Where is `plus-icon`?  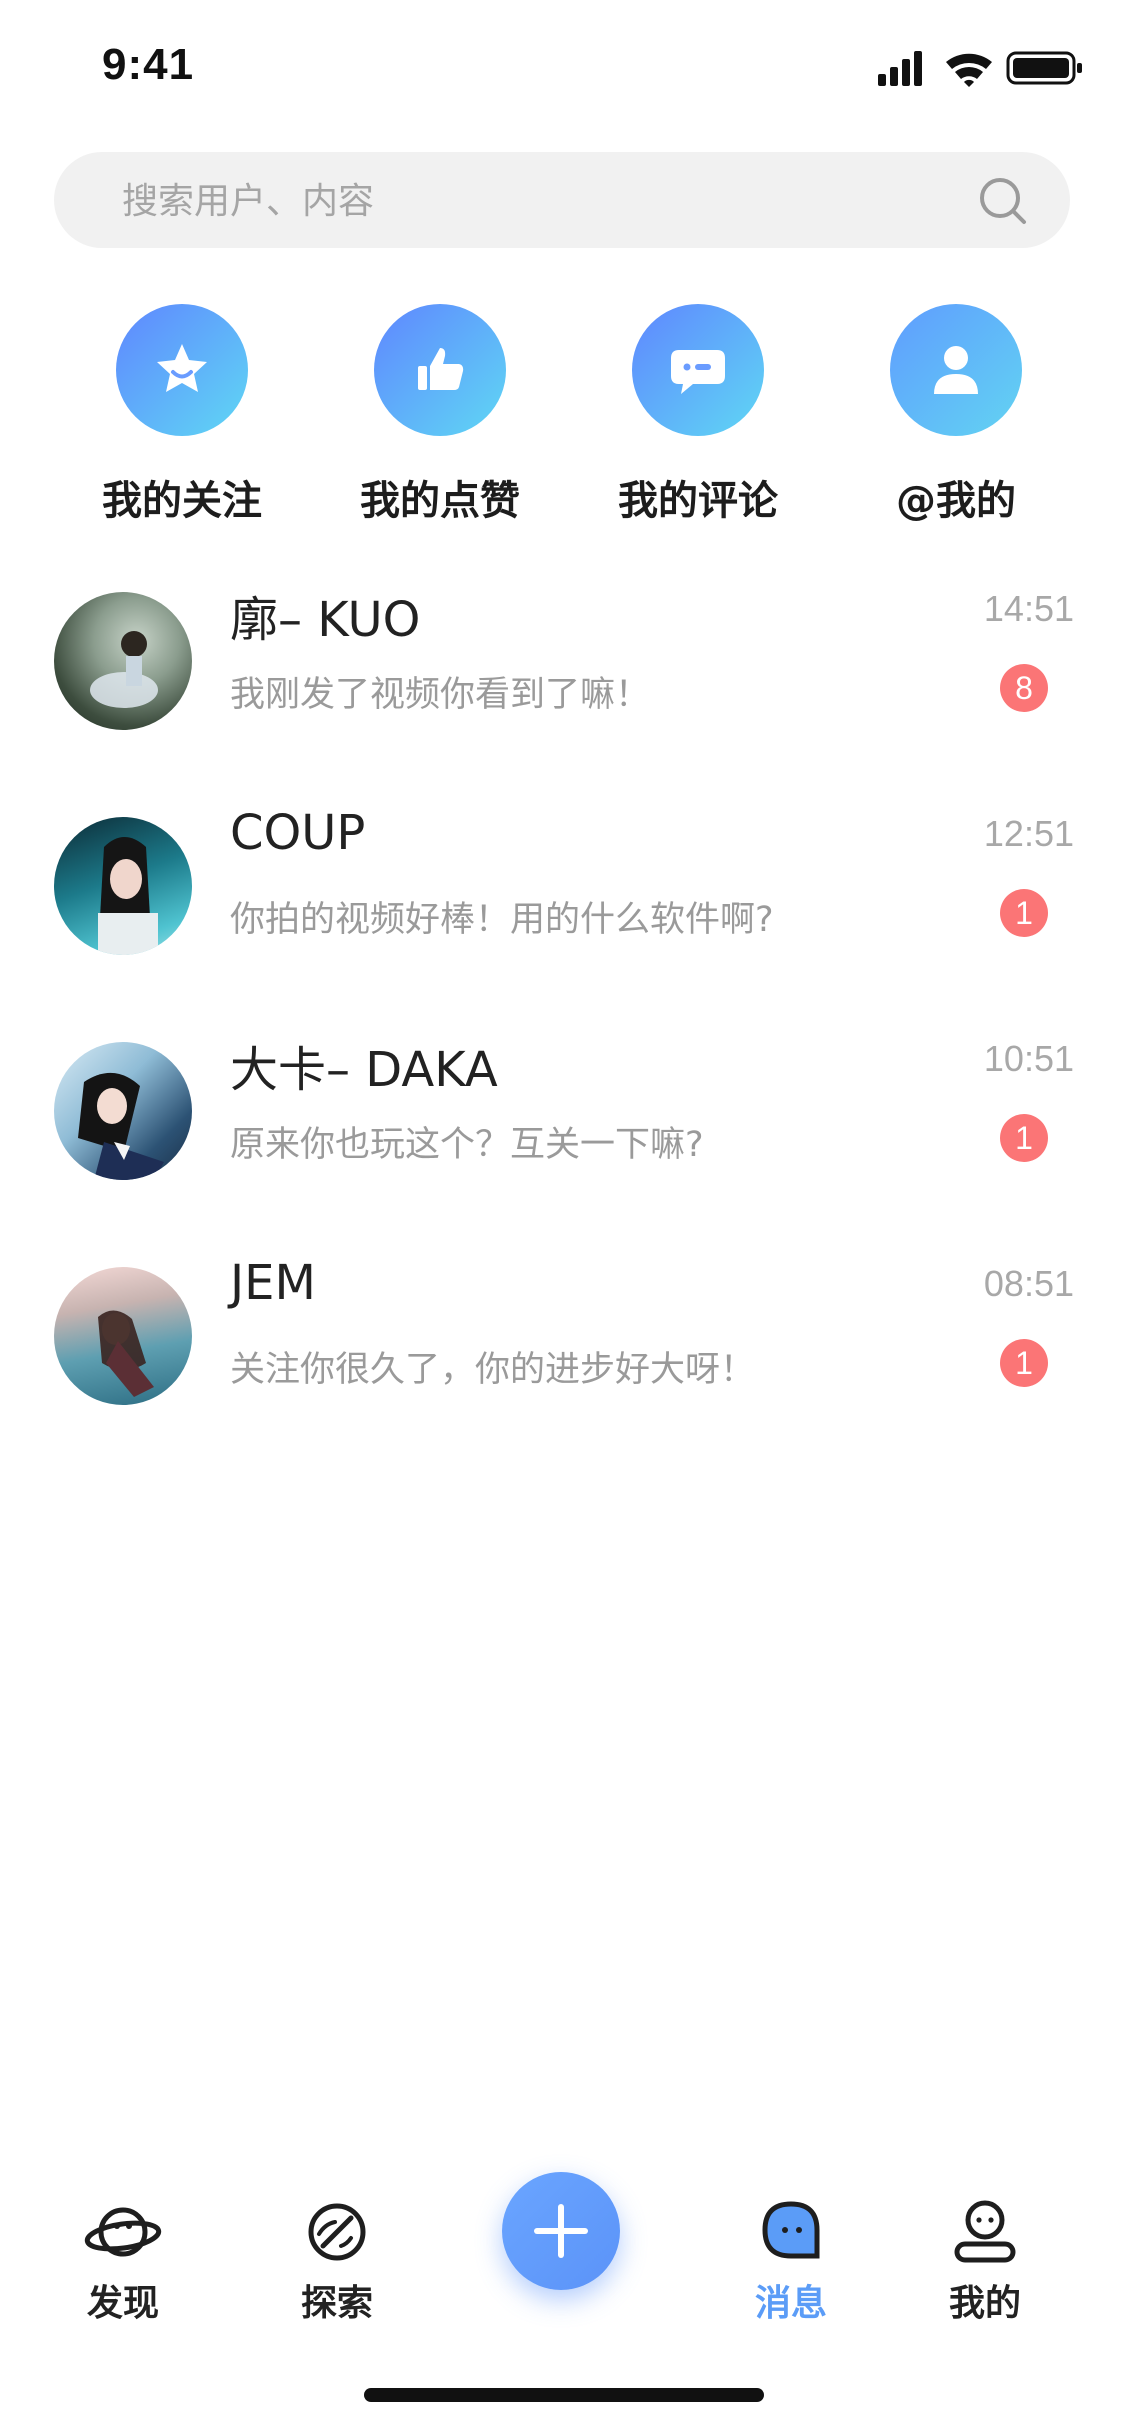 plus-icon is located at coordinates (561, 2231).